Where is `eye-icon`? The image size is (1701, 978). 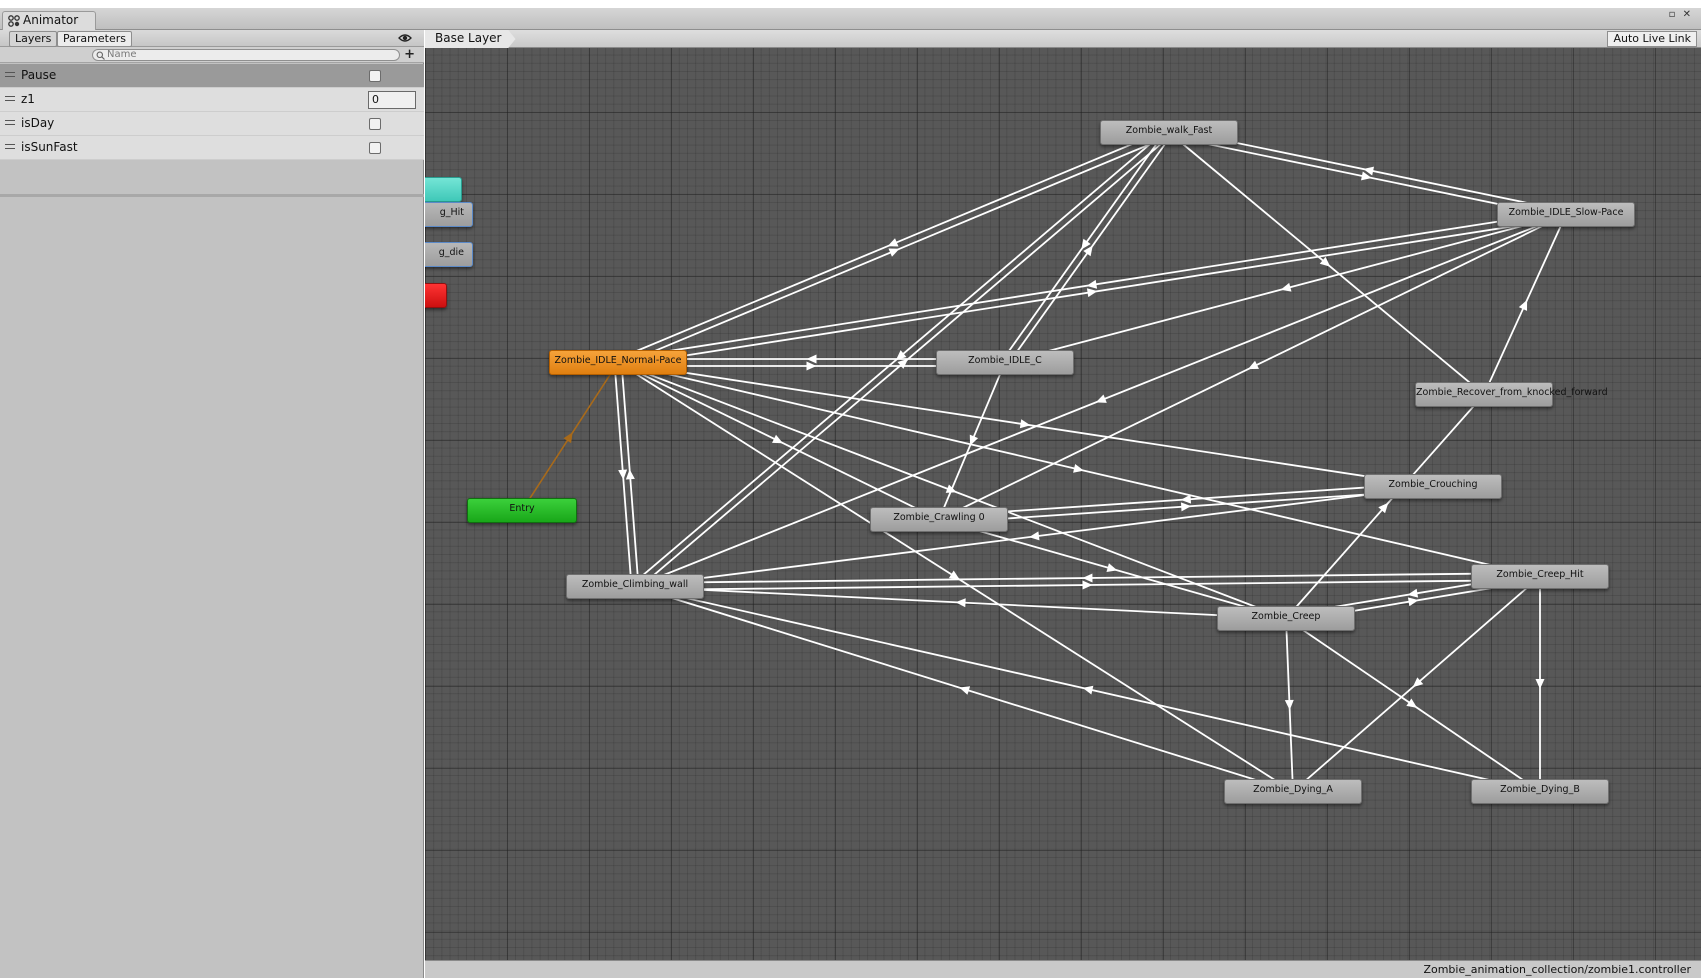 eye-icon is located at coordinates (405, 38).